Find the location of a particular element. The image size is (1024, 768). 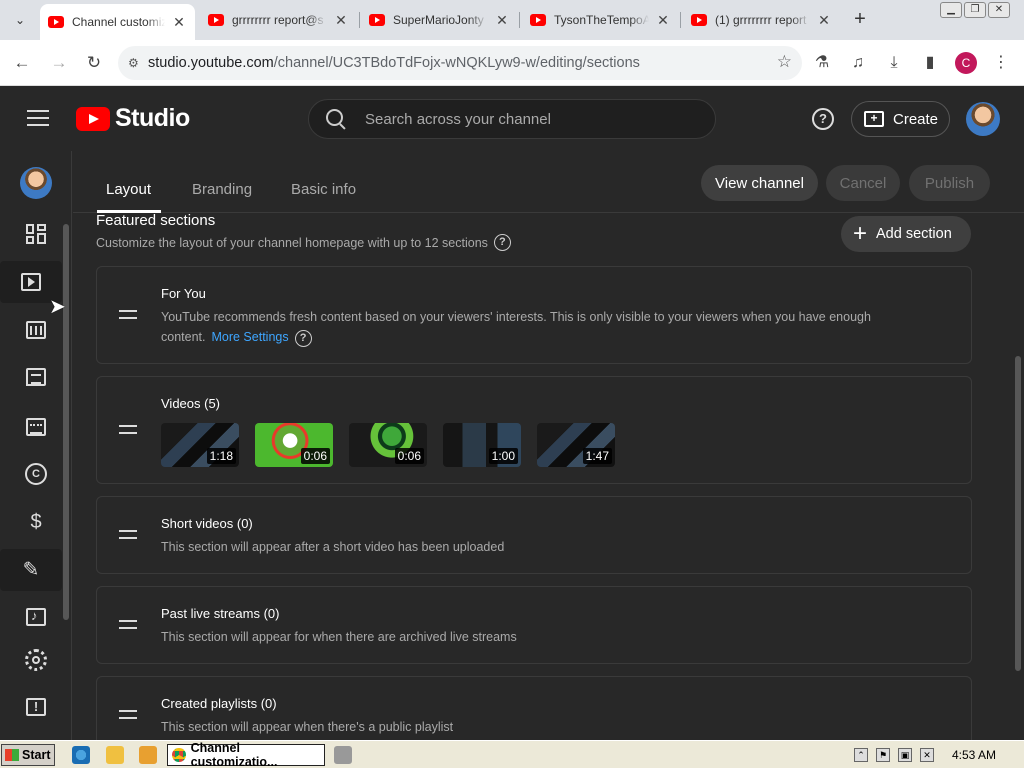

bookmark-star-icon: ☆ is located at coordinates (784, 62).